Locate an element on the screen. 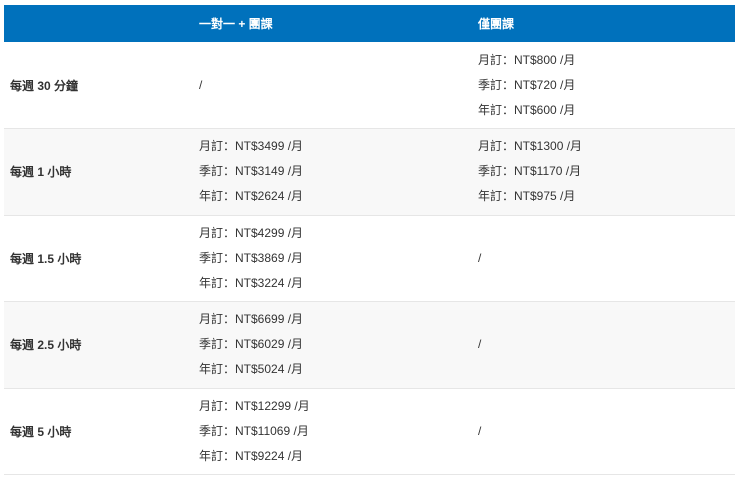 The width and height of the screenshot is (740, 477). combo-price-cell: 月訂：NT$6699 /月 季訂：NT$6029 /月 年訂：NT$5024 /月 is located at coordinates (338, 345).